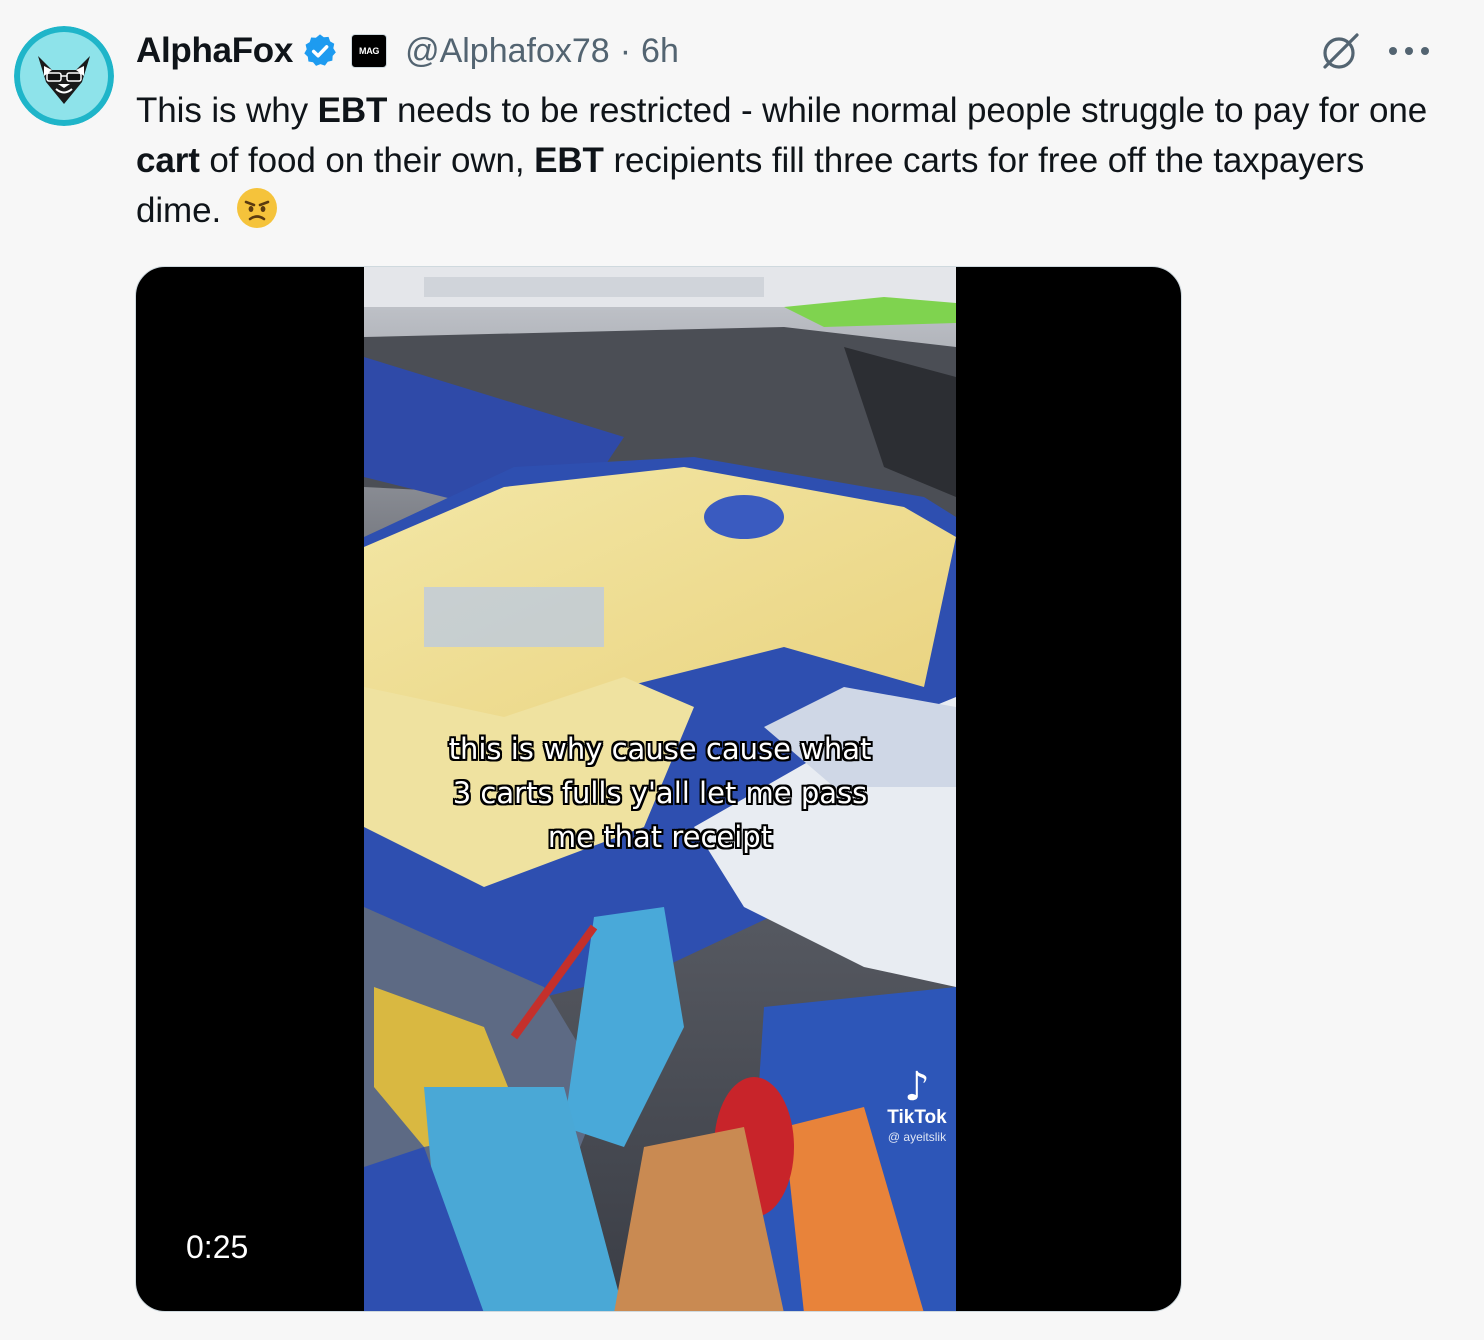  I want to click on timestamp: 6h, so click(660, 51).